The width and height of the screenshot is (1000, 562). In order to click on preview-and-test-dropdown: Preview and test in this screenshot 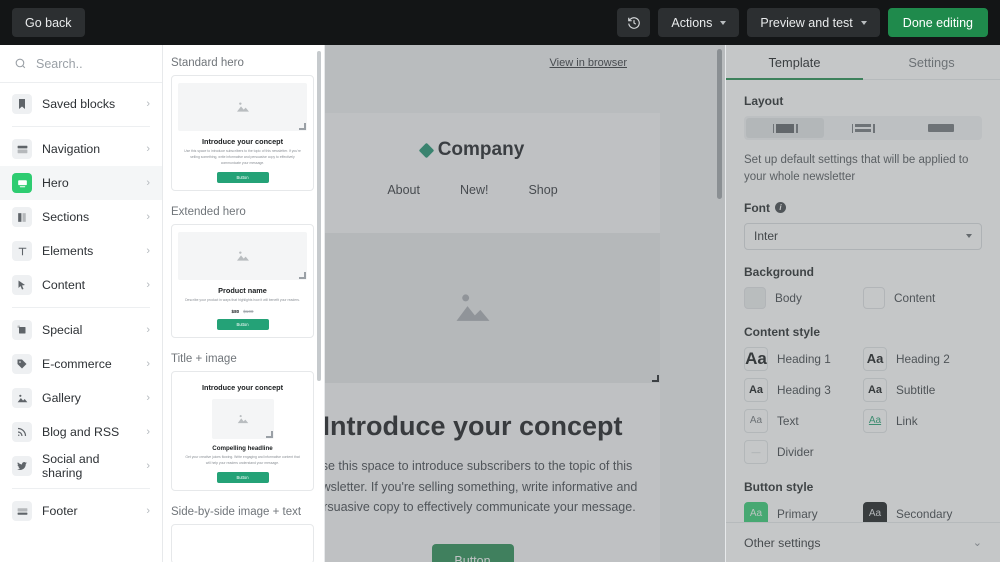, I will do `click(813, 22)`.